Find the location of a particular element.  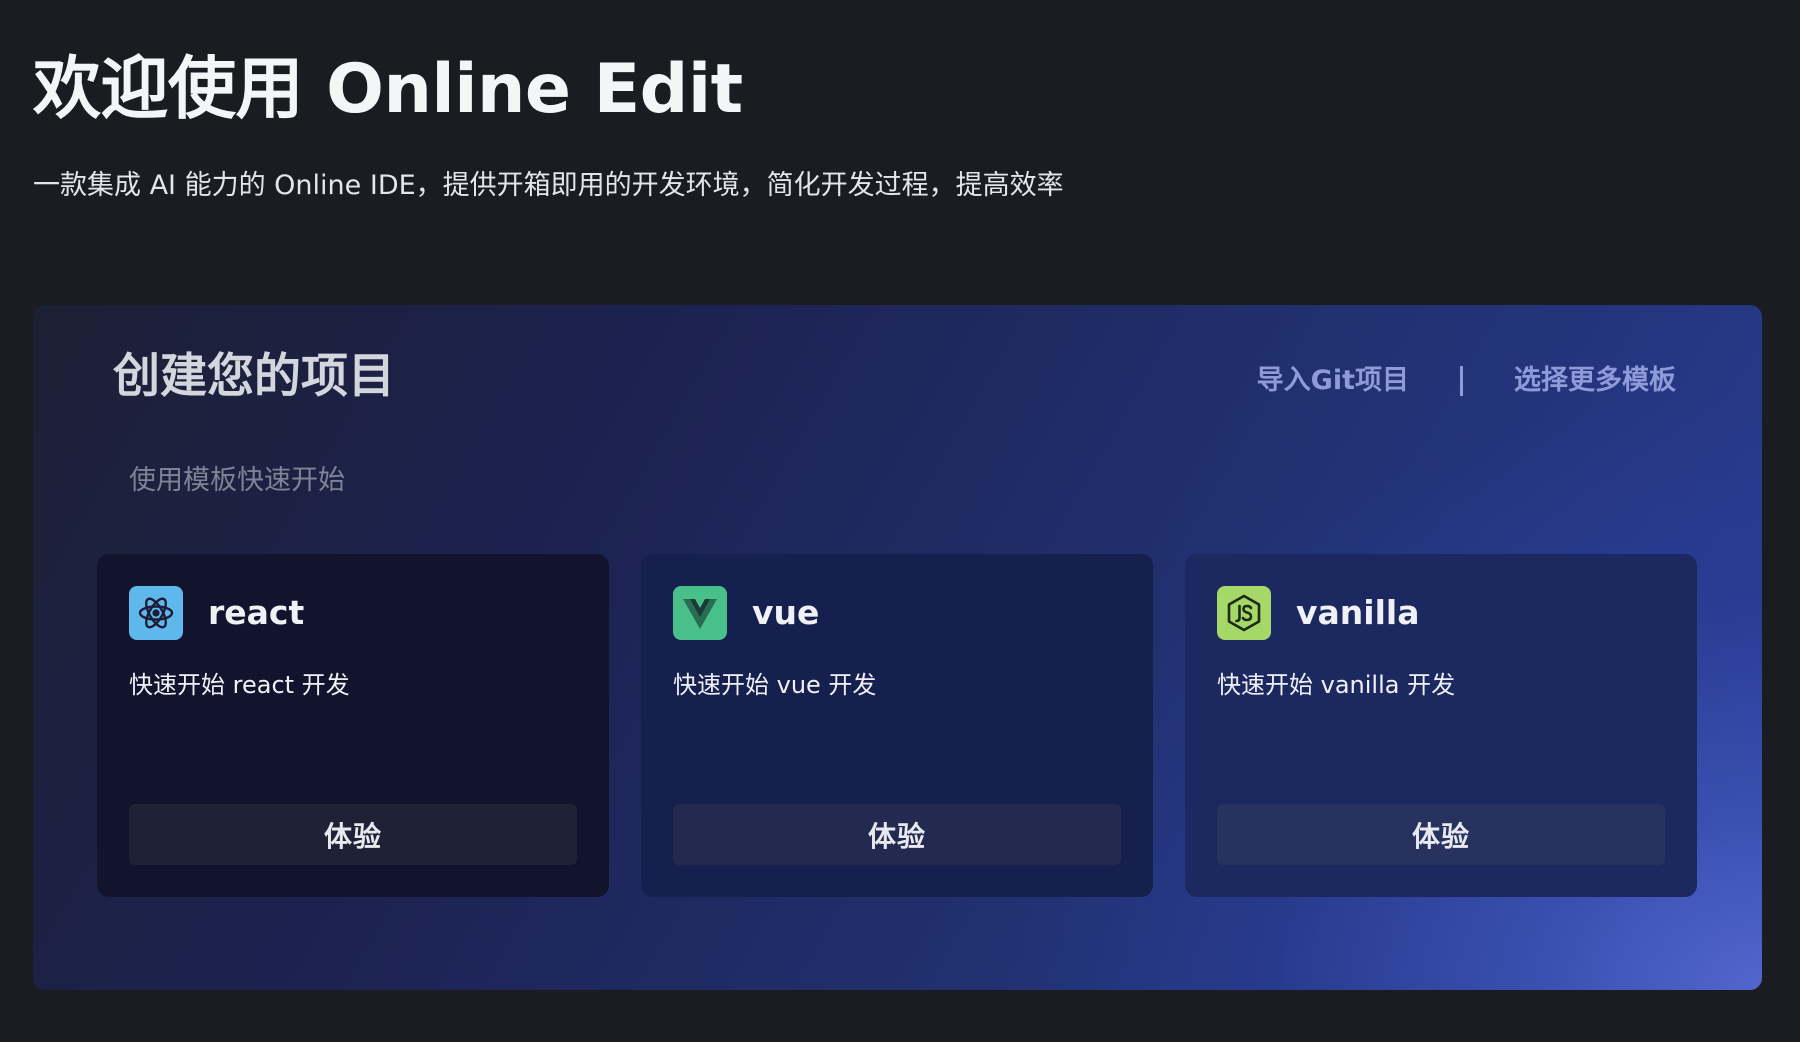

react-icon is located at coordinates (156, 613).